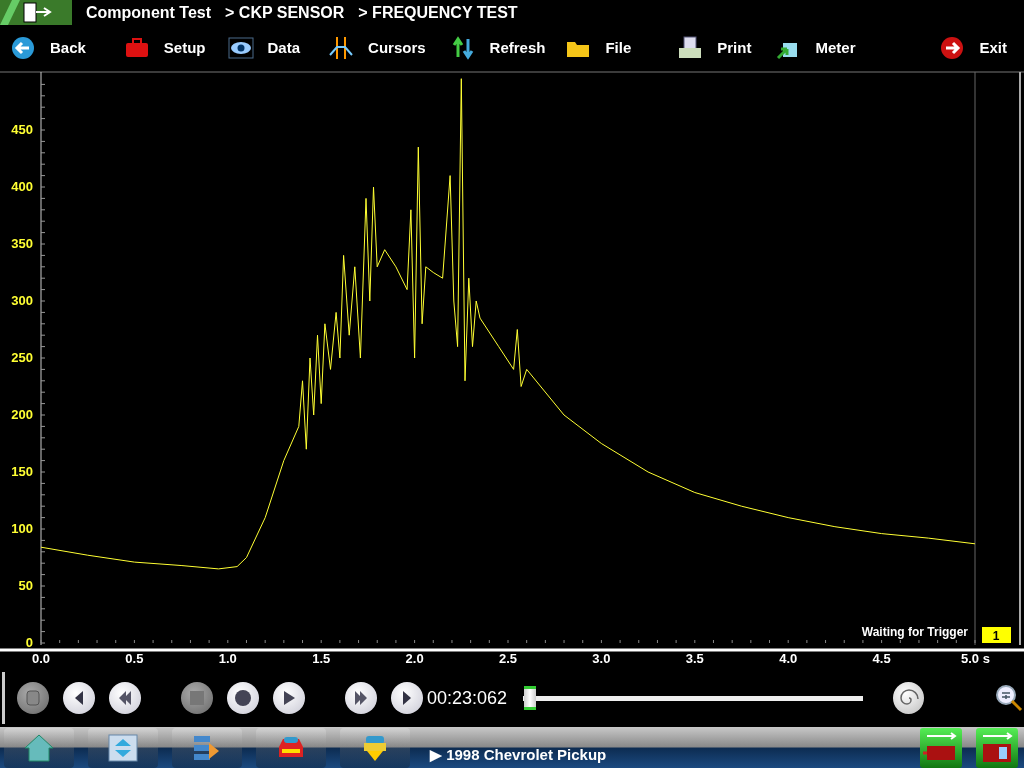  What do you see at coordinates (22, 243) in the screenshot?
I see `y-tick-label: 350` at bounding box center [22, 243].